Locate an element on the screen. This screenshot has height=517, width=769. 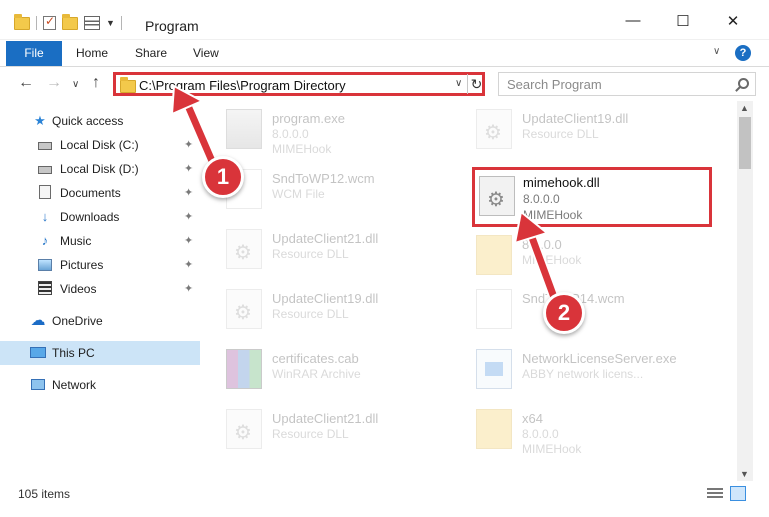
window-title: Program is located at coordinates (172, 26).